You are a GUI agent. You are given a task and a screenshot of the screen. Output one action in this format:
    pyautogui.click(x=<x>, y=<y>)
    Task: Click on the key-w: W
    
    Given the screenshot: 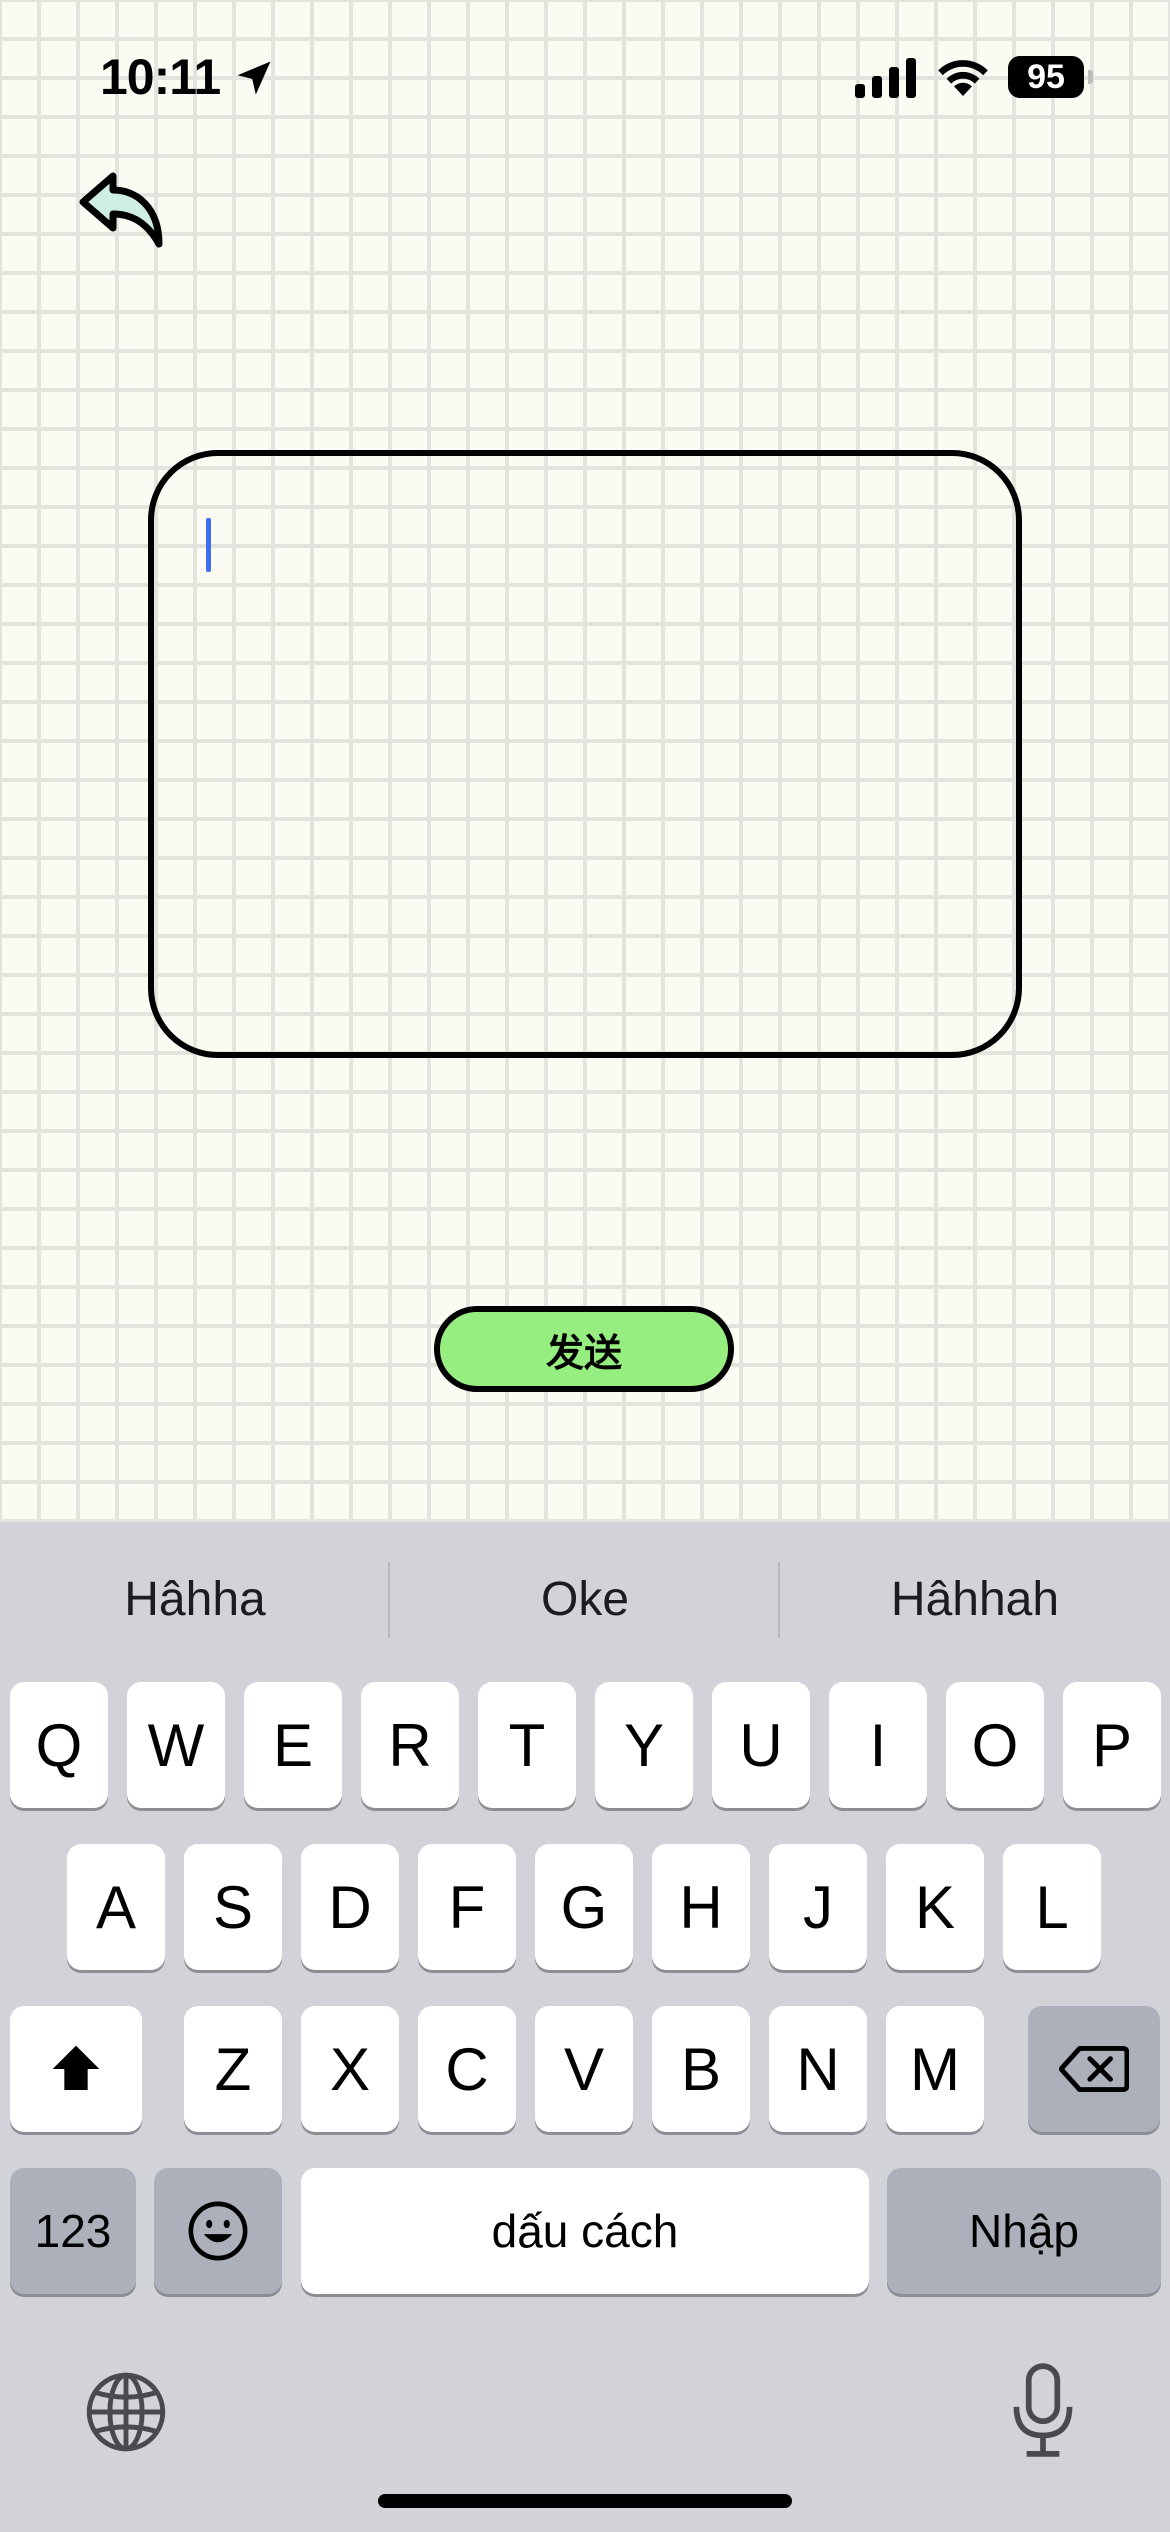 What is the action you would take?
    pyautogui.click(x=176, y=1745)
    